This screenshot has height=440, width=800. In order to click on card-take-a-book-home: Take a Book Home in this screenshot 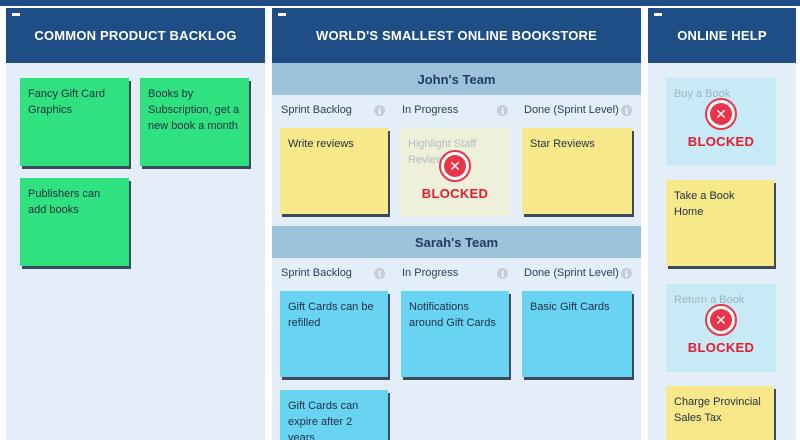, I will do `click(720, 223)`.